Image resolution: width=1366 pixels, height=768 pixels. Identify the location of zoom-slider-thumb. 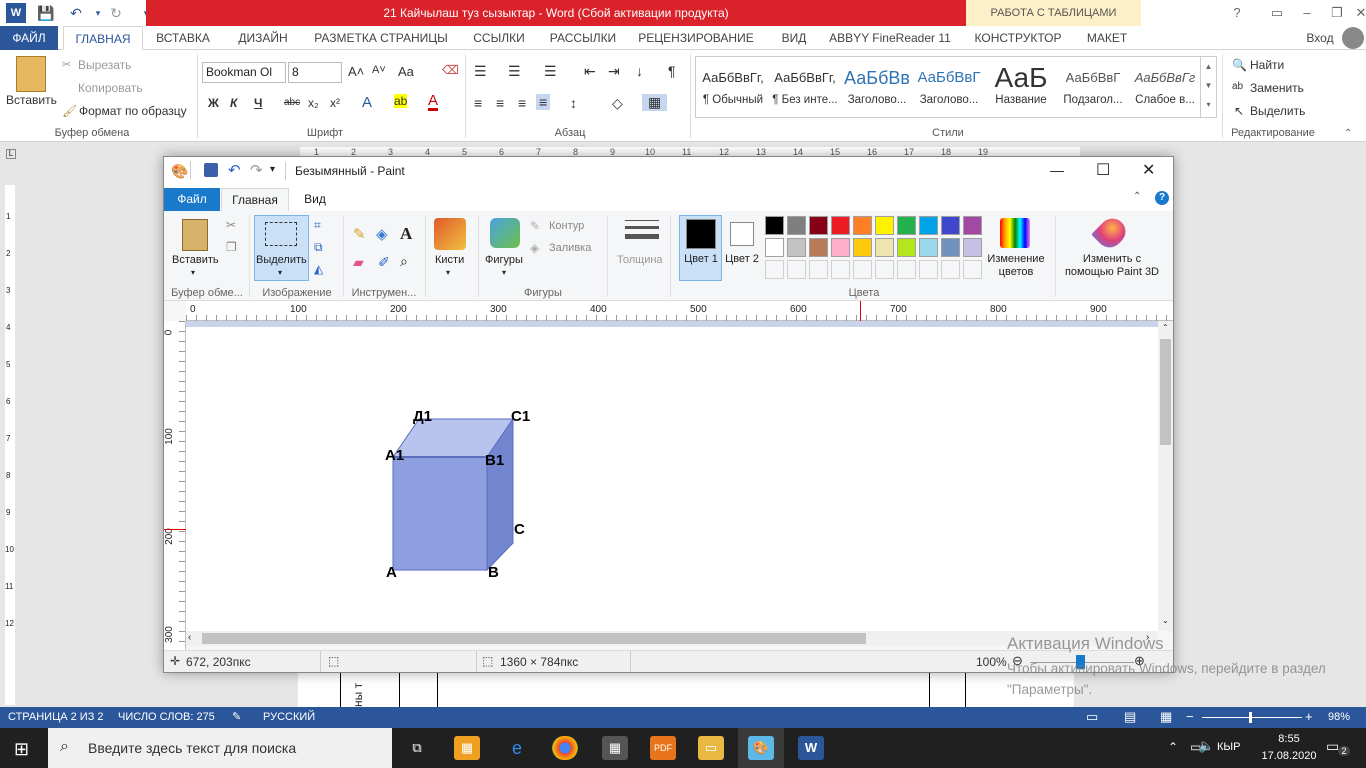
(1250, 717).